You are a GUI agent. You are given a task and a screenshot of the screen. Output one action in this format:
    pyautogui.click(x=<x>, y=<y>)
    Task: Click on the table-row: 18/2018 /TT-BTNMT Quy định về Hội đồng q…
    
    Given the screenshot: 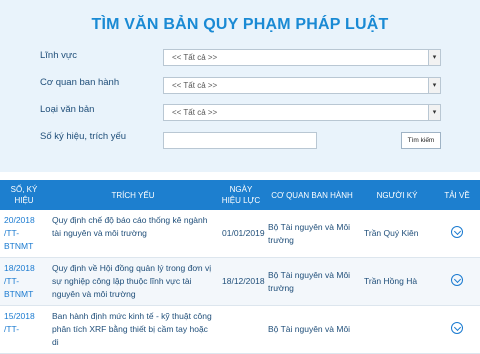 What is the action you would take?
    pyautogui.click(x=240, y=281)
    